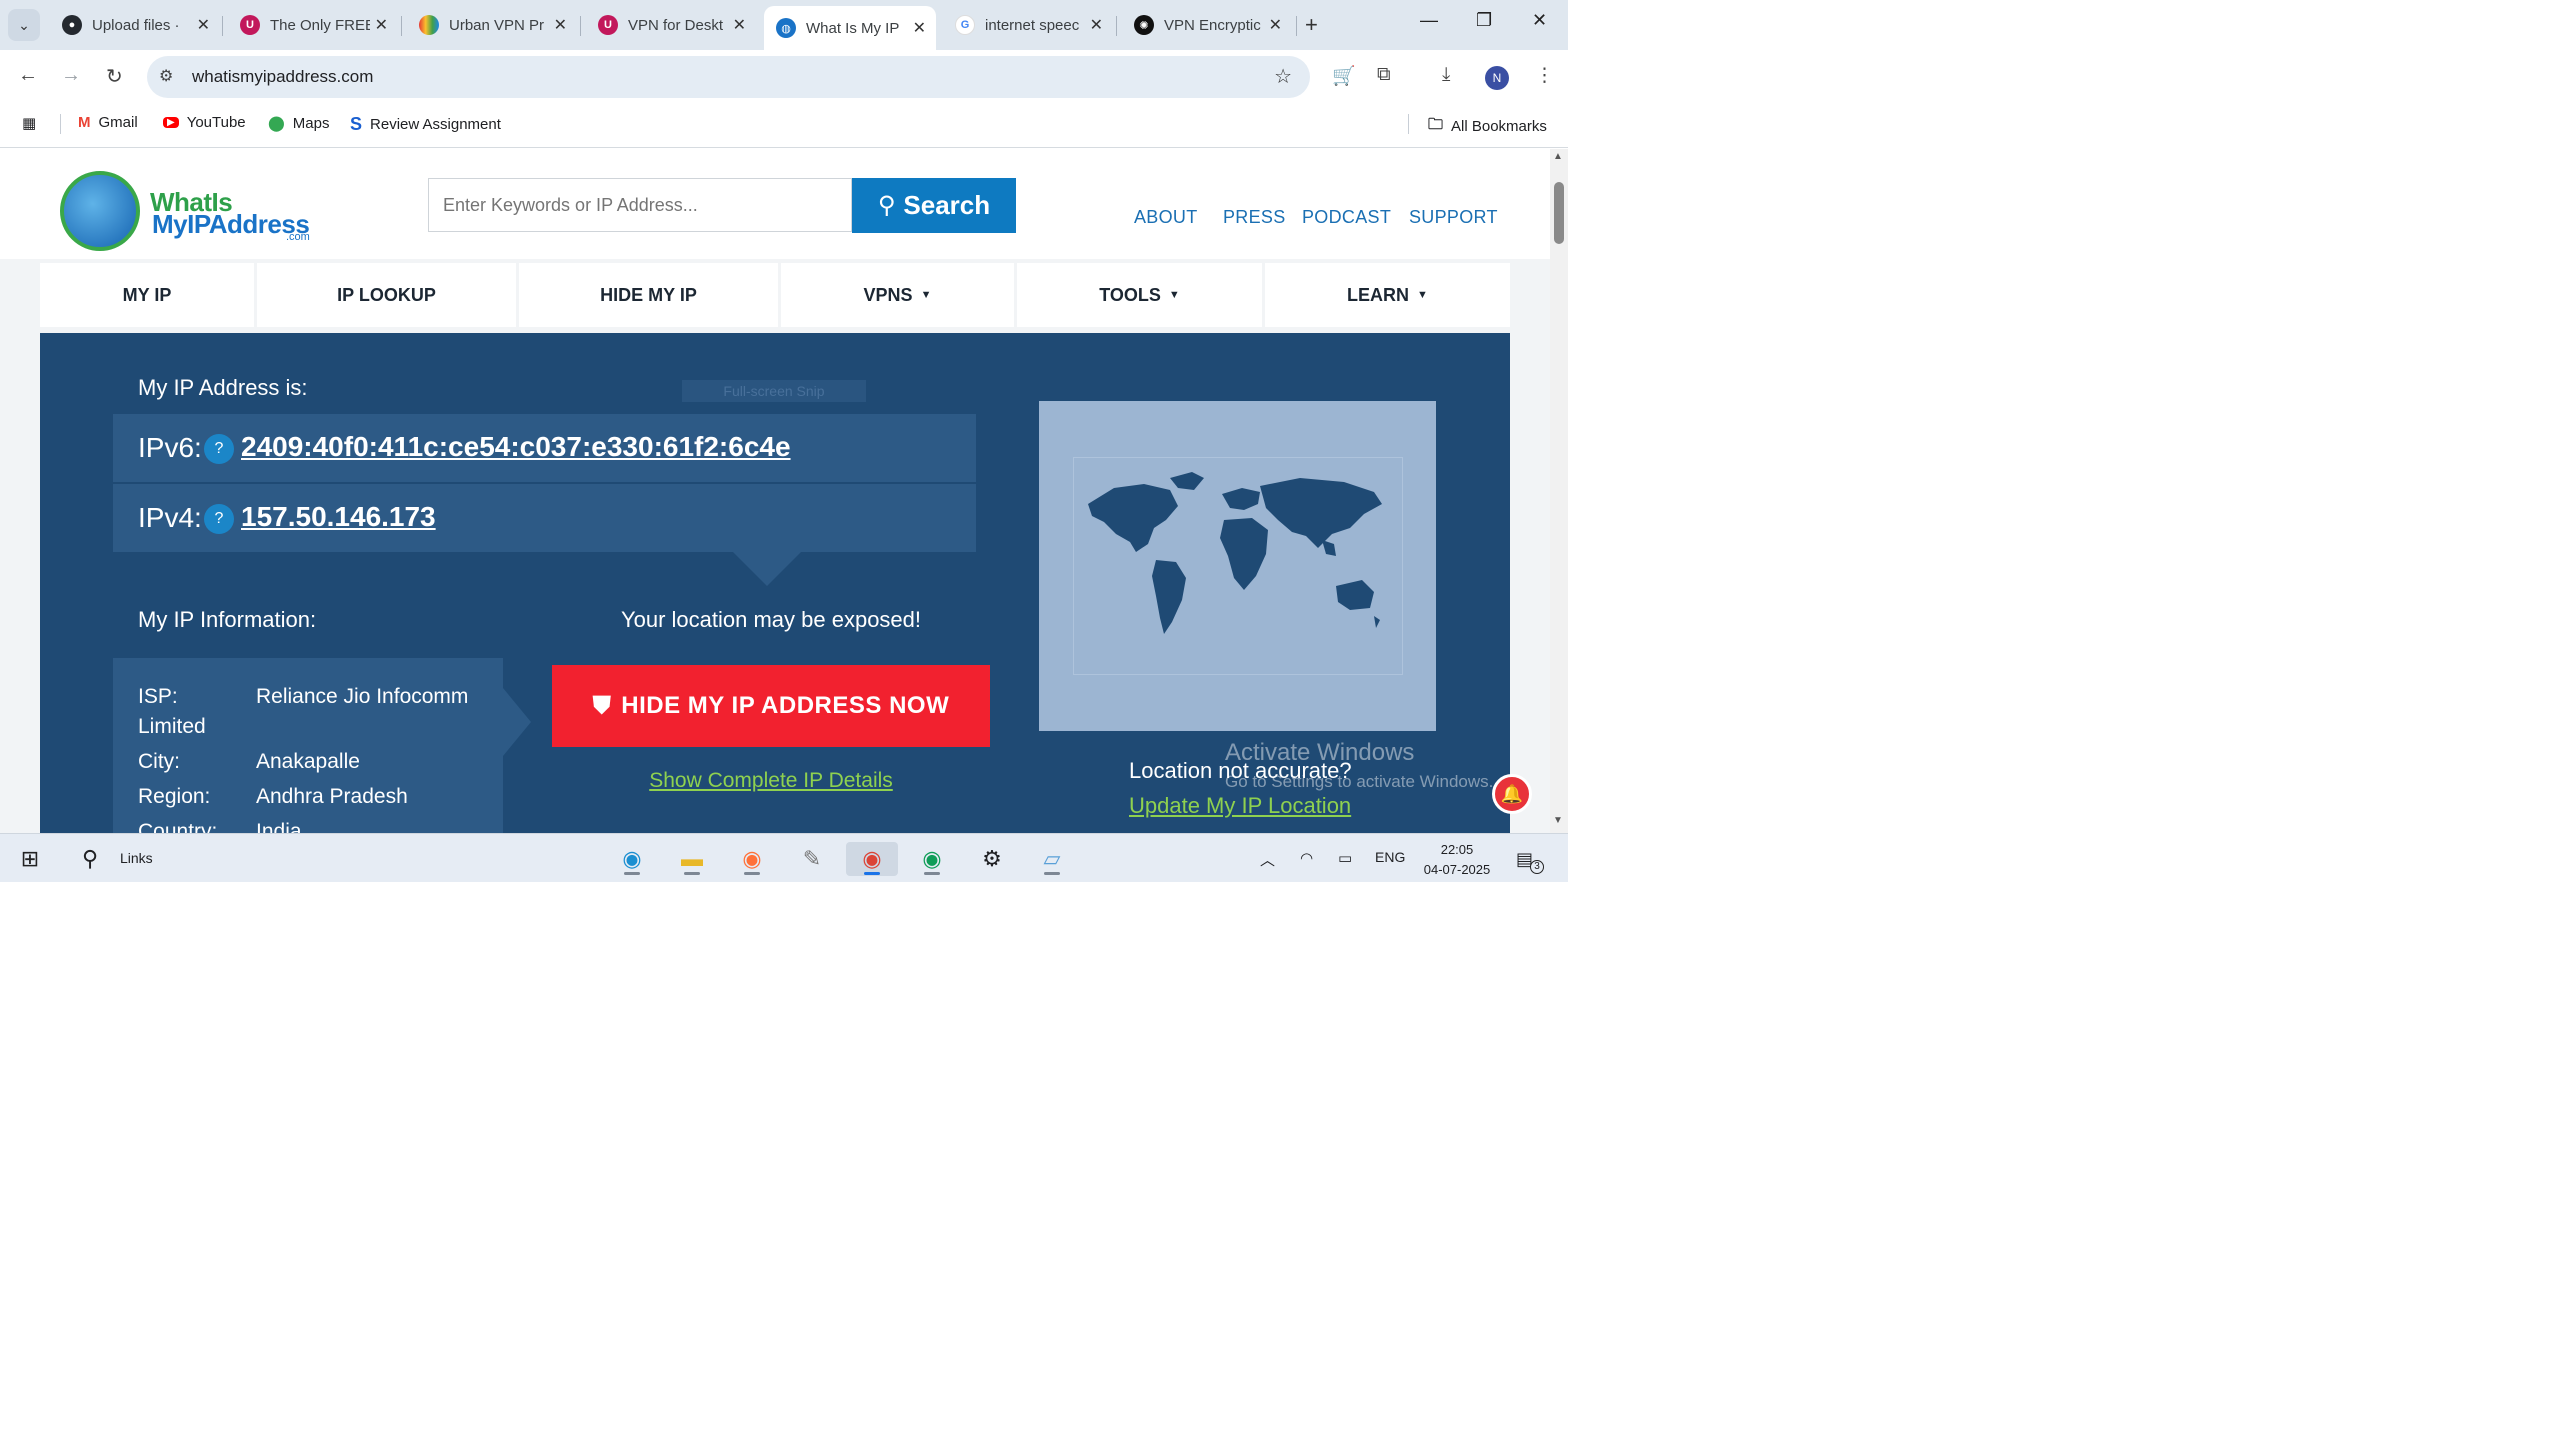  What do you see at coordinates (118, 122) in the screenshot?
I see `bookmark-label: Gmail` at bounding box center [118, 122].